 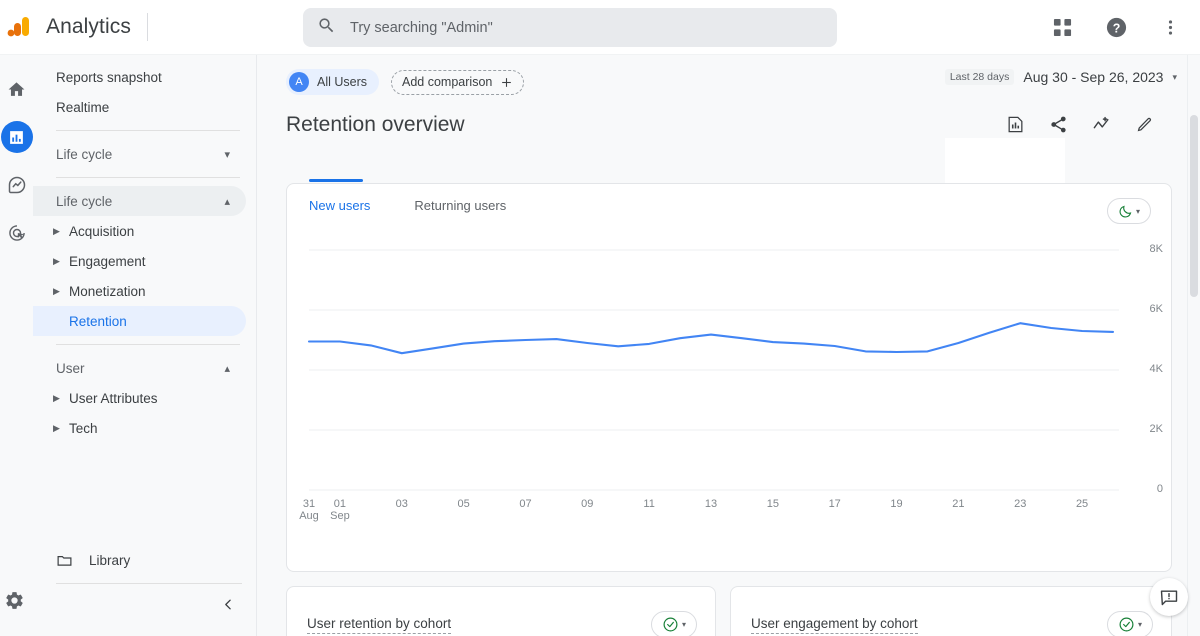 I want to click on comparison-chips-row: A All Users Add comparison, so click(x=405, y=82).